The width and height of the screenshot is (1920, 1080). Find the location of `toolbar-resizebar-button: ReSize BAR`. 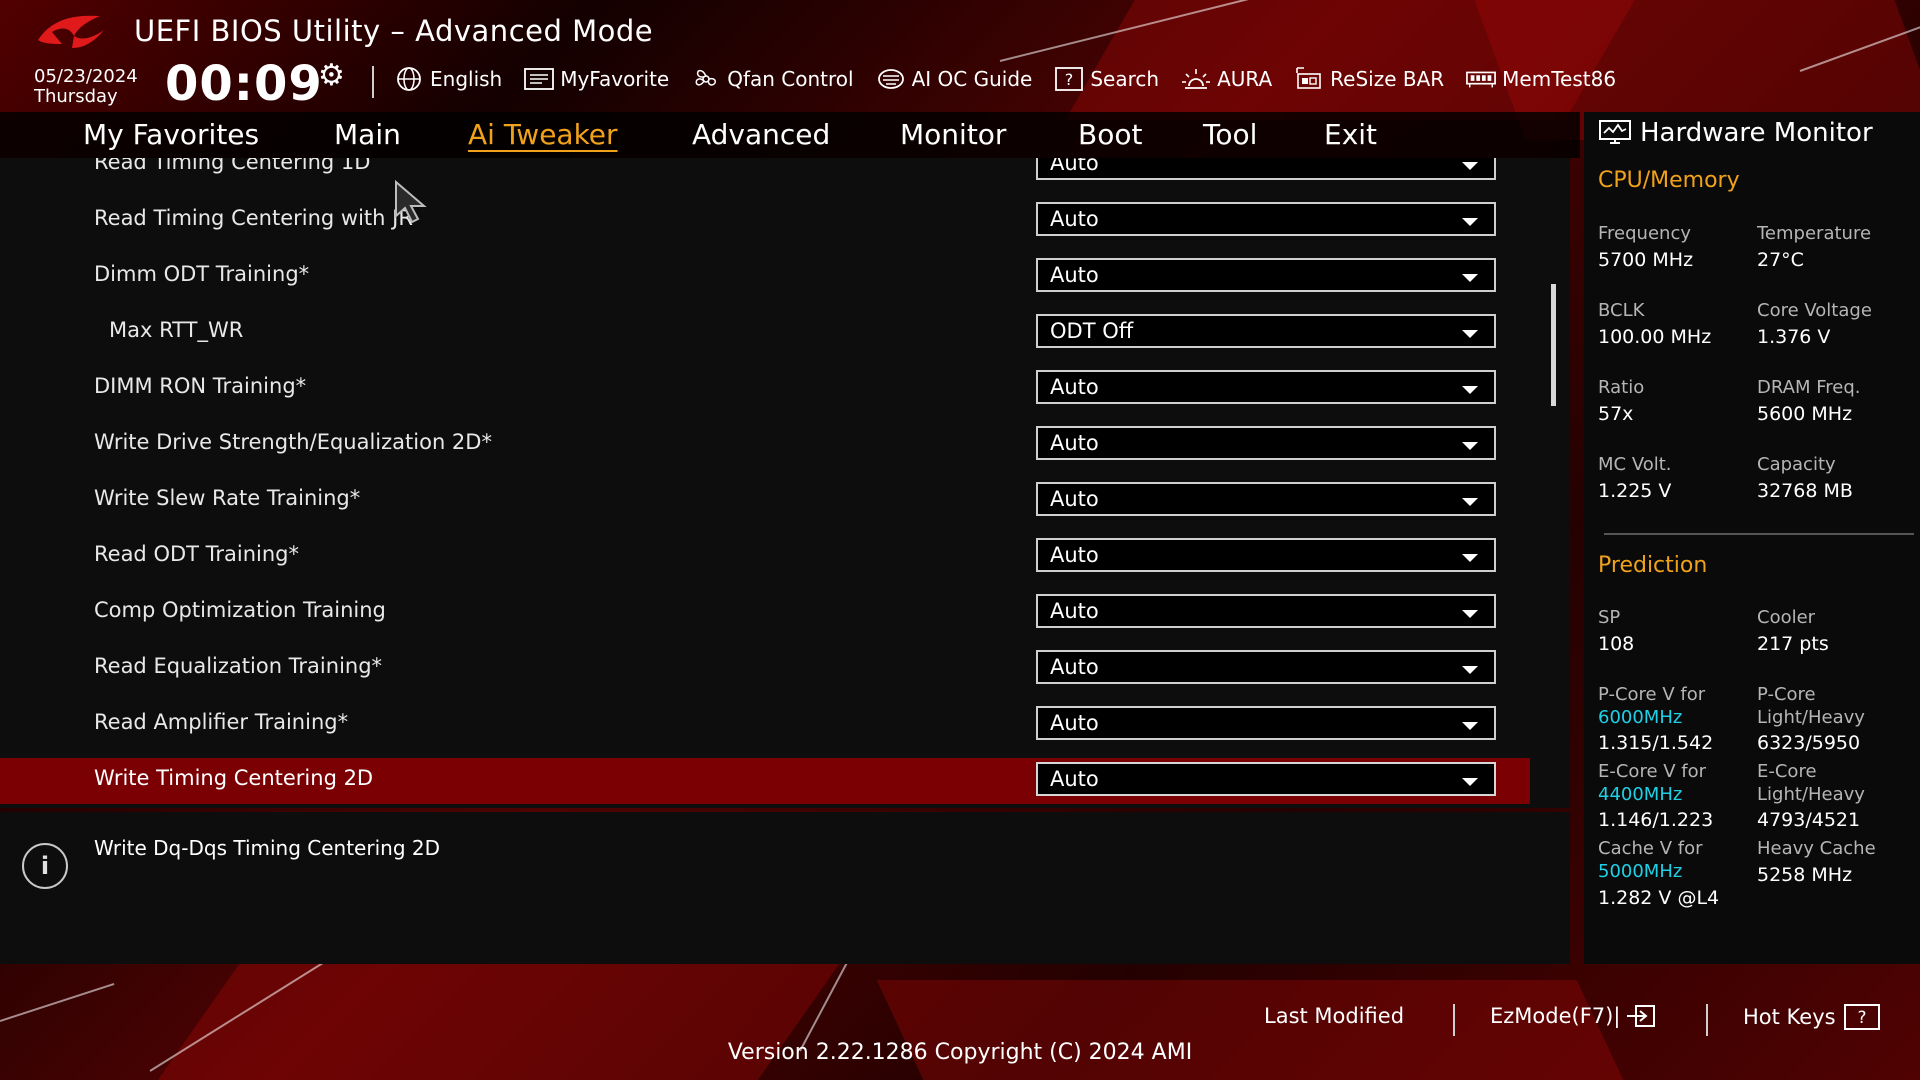

toolbar-resizebar-button: ReSize BAR is located at coordinates (1369, 79).